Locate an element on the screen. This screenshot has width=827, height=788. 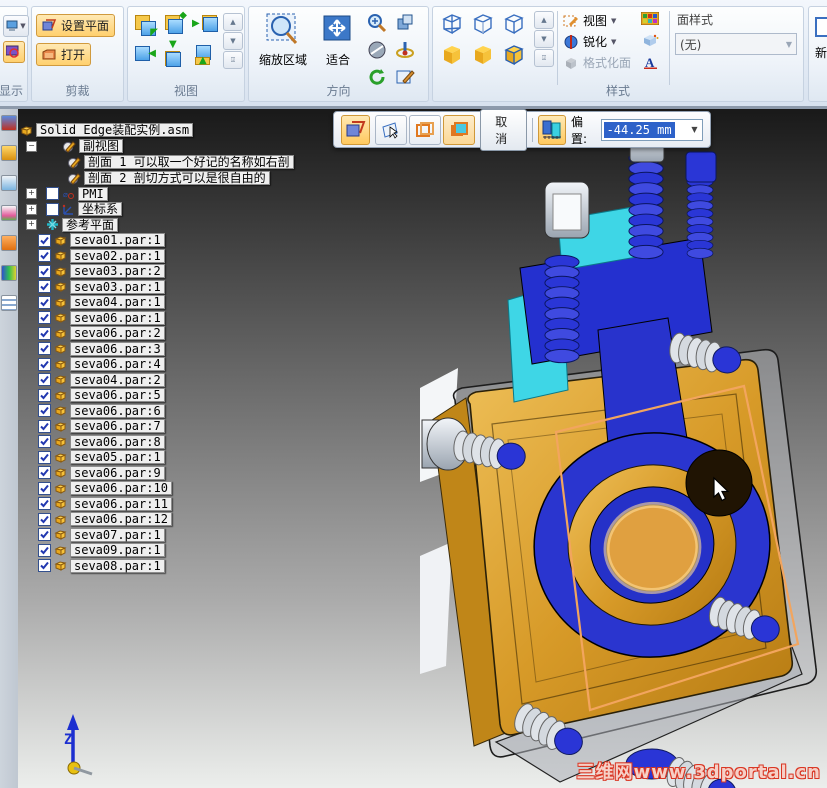
pathfinder-tab-icon is located at coordinates (9, 123).